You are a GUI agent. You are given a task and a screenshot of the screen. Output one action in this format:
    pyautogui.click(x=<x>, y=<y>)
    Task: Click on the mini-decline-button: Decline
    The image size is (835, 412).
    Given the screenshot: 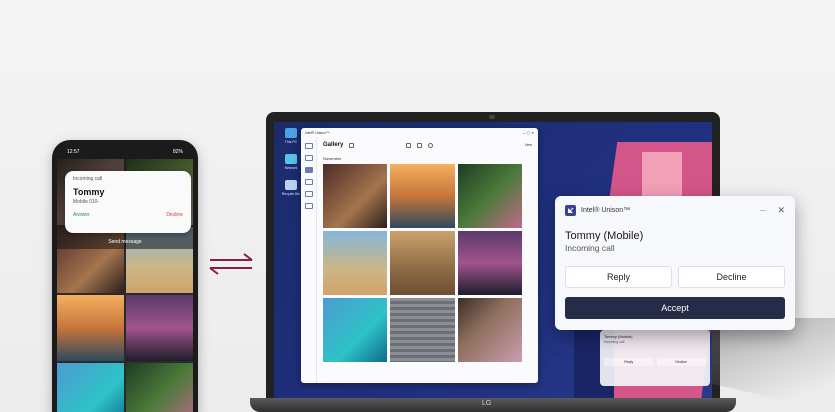 What is the action you would take?
    pyautogui.click(x=681, y=362)
    